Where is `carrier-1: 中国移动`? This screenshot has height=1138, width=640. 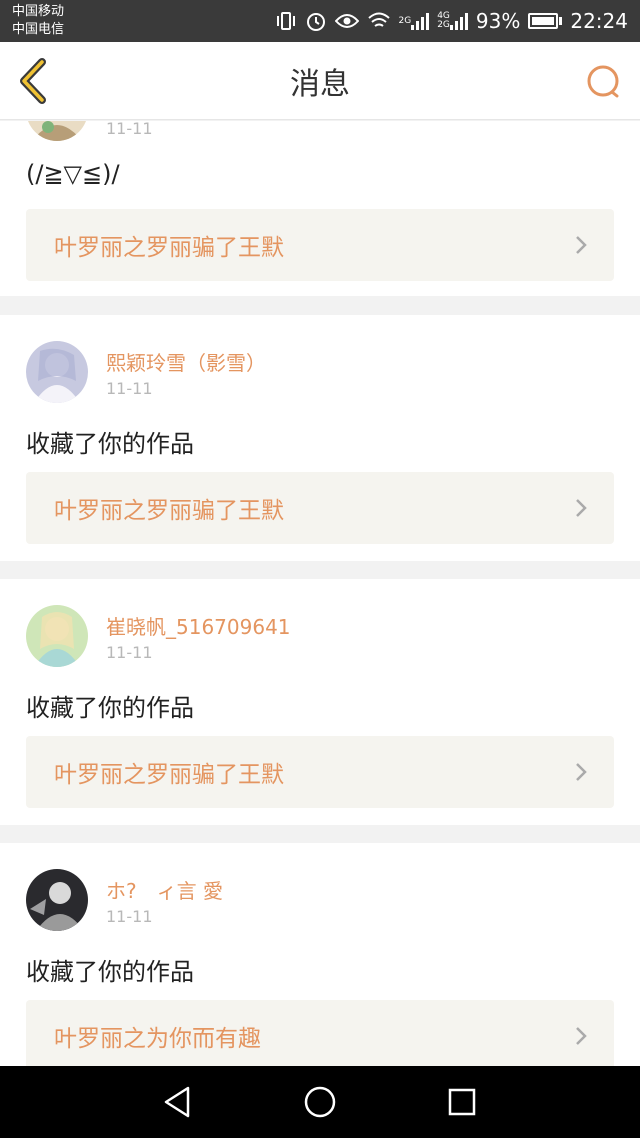
carrier-1: 中国移动 is located at coordinates (38, 11).